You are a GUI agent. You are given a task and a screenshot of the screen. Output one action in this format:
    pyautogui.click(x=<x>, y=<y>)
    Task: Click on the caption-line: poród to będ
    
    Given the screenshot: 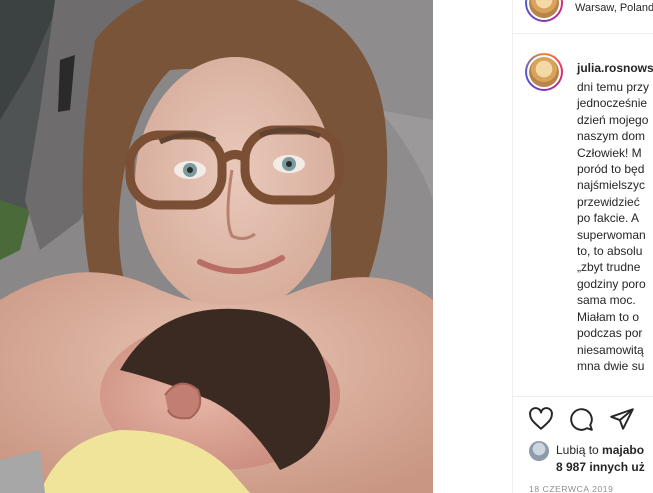 What is the action you would take?
    pyautogui.click(x=611, y=169)
    